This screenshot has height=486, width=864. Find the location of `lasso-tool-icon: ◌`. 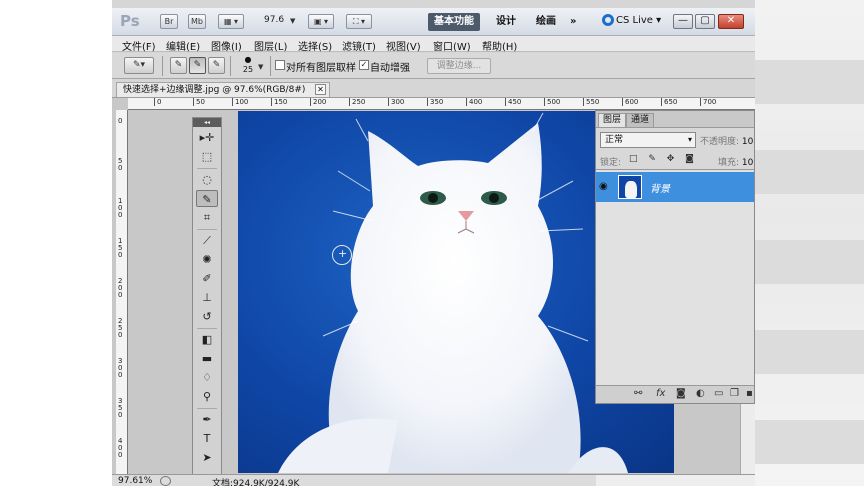

lasso-tool-icon: ◌ is located at coordinates (207, 179).